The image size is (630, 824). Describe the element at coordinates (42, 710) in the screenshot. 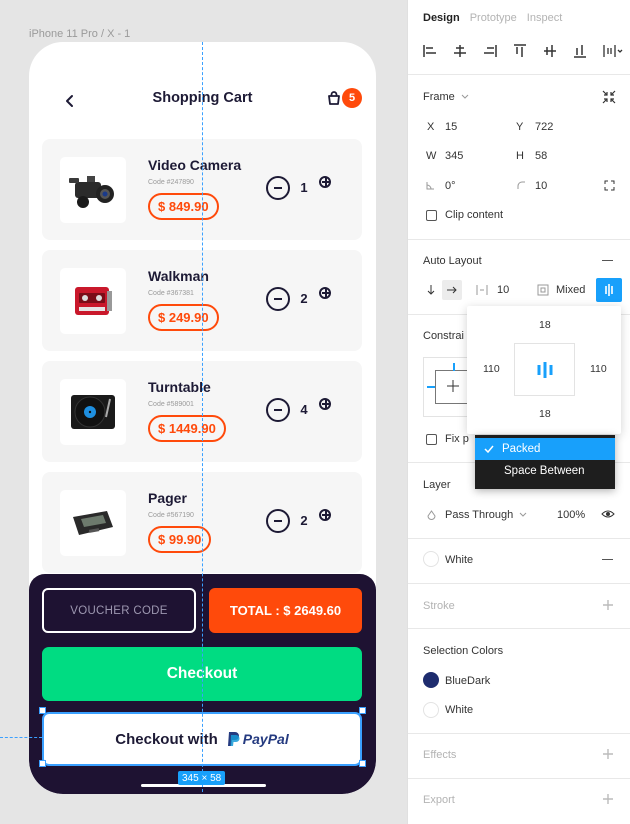

I see `selection-handle-top-left` at that location.